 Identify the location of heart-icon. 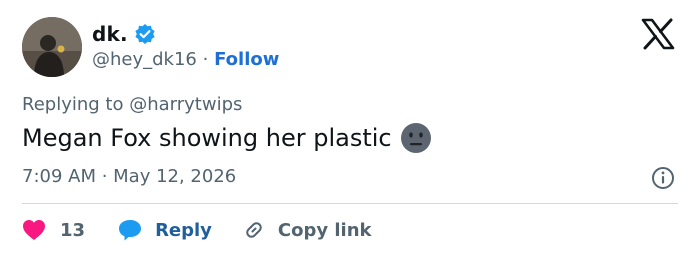
(34, 230).